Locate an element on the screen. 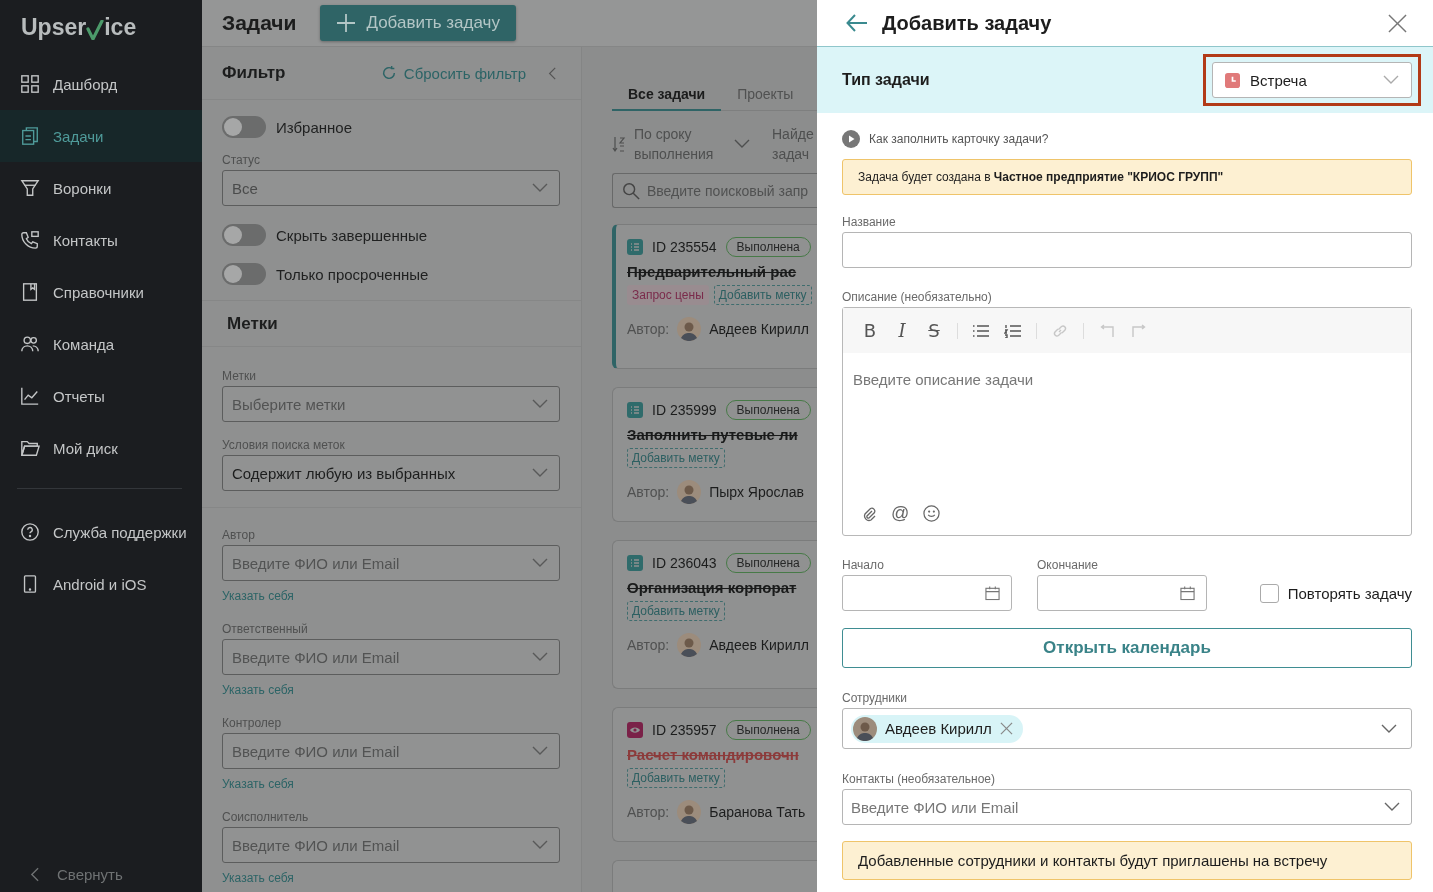  toggle-label: Только просроченные is located at coordinates (352, 274).